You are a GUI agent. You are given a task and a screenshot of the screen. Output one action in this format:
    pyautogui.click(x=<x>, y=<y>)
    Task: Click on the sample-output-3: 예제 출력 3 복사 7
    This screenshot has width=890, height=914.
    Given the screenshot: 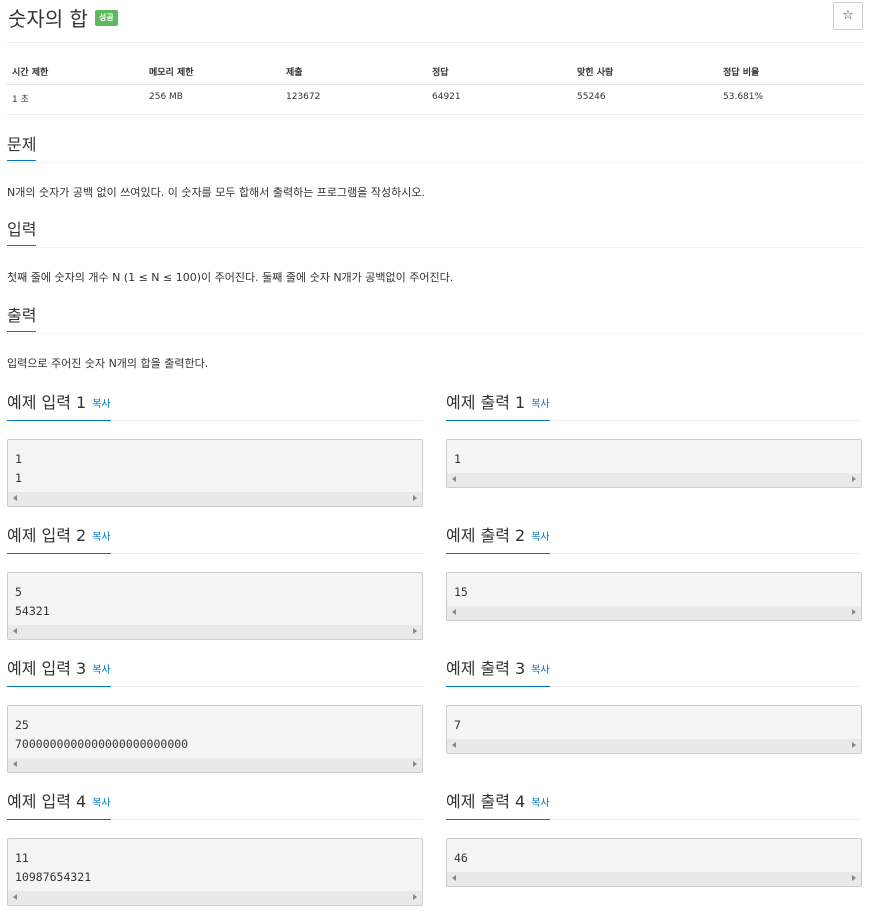 What is the action you would take?
    pyautogui.click(x=654, y=706)
    